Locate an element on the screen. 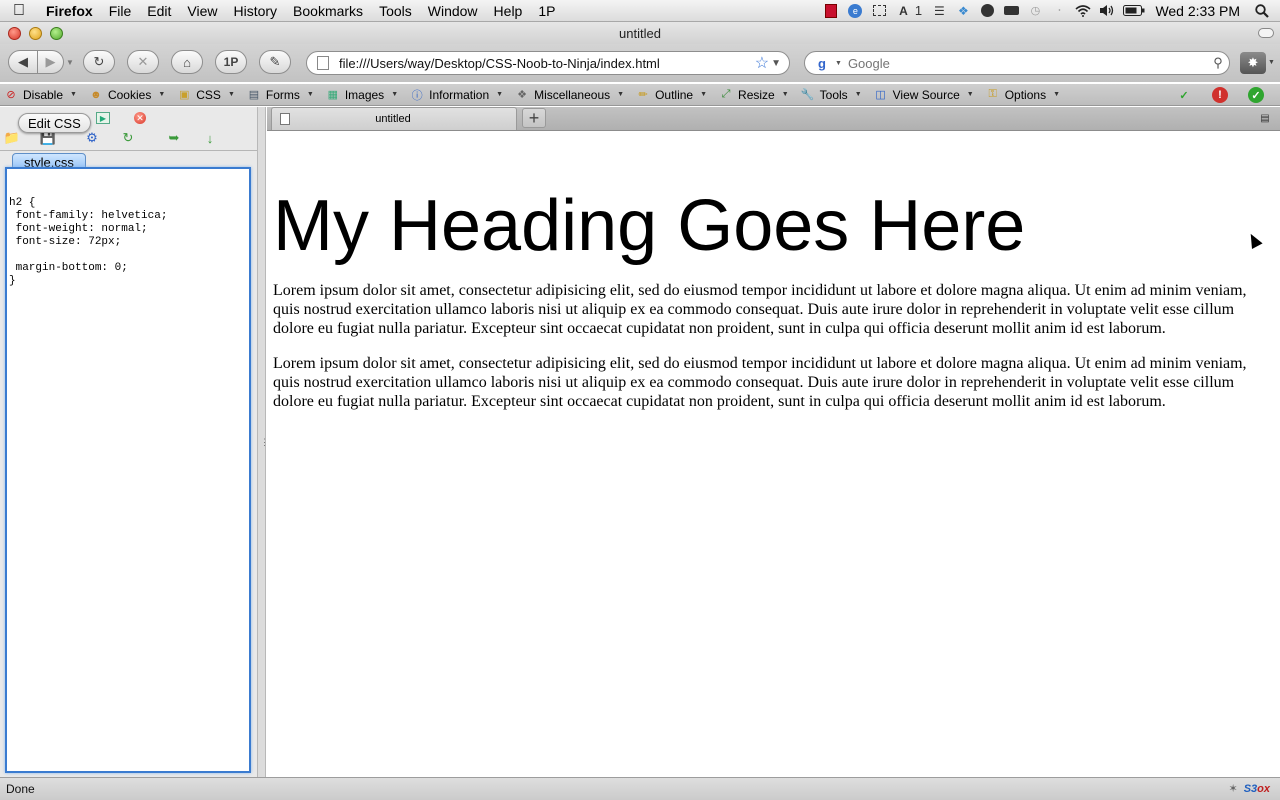 This screenshot has height=800, width=1280. menu-view: View is located at coordinates (202, 11).